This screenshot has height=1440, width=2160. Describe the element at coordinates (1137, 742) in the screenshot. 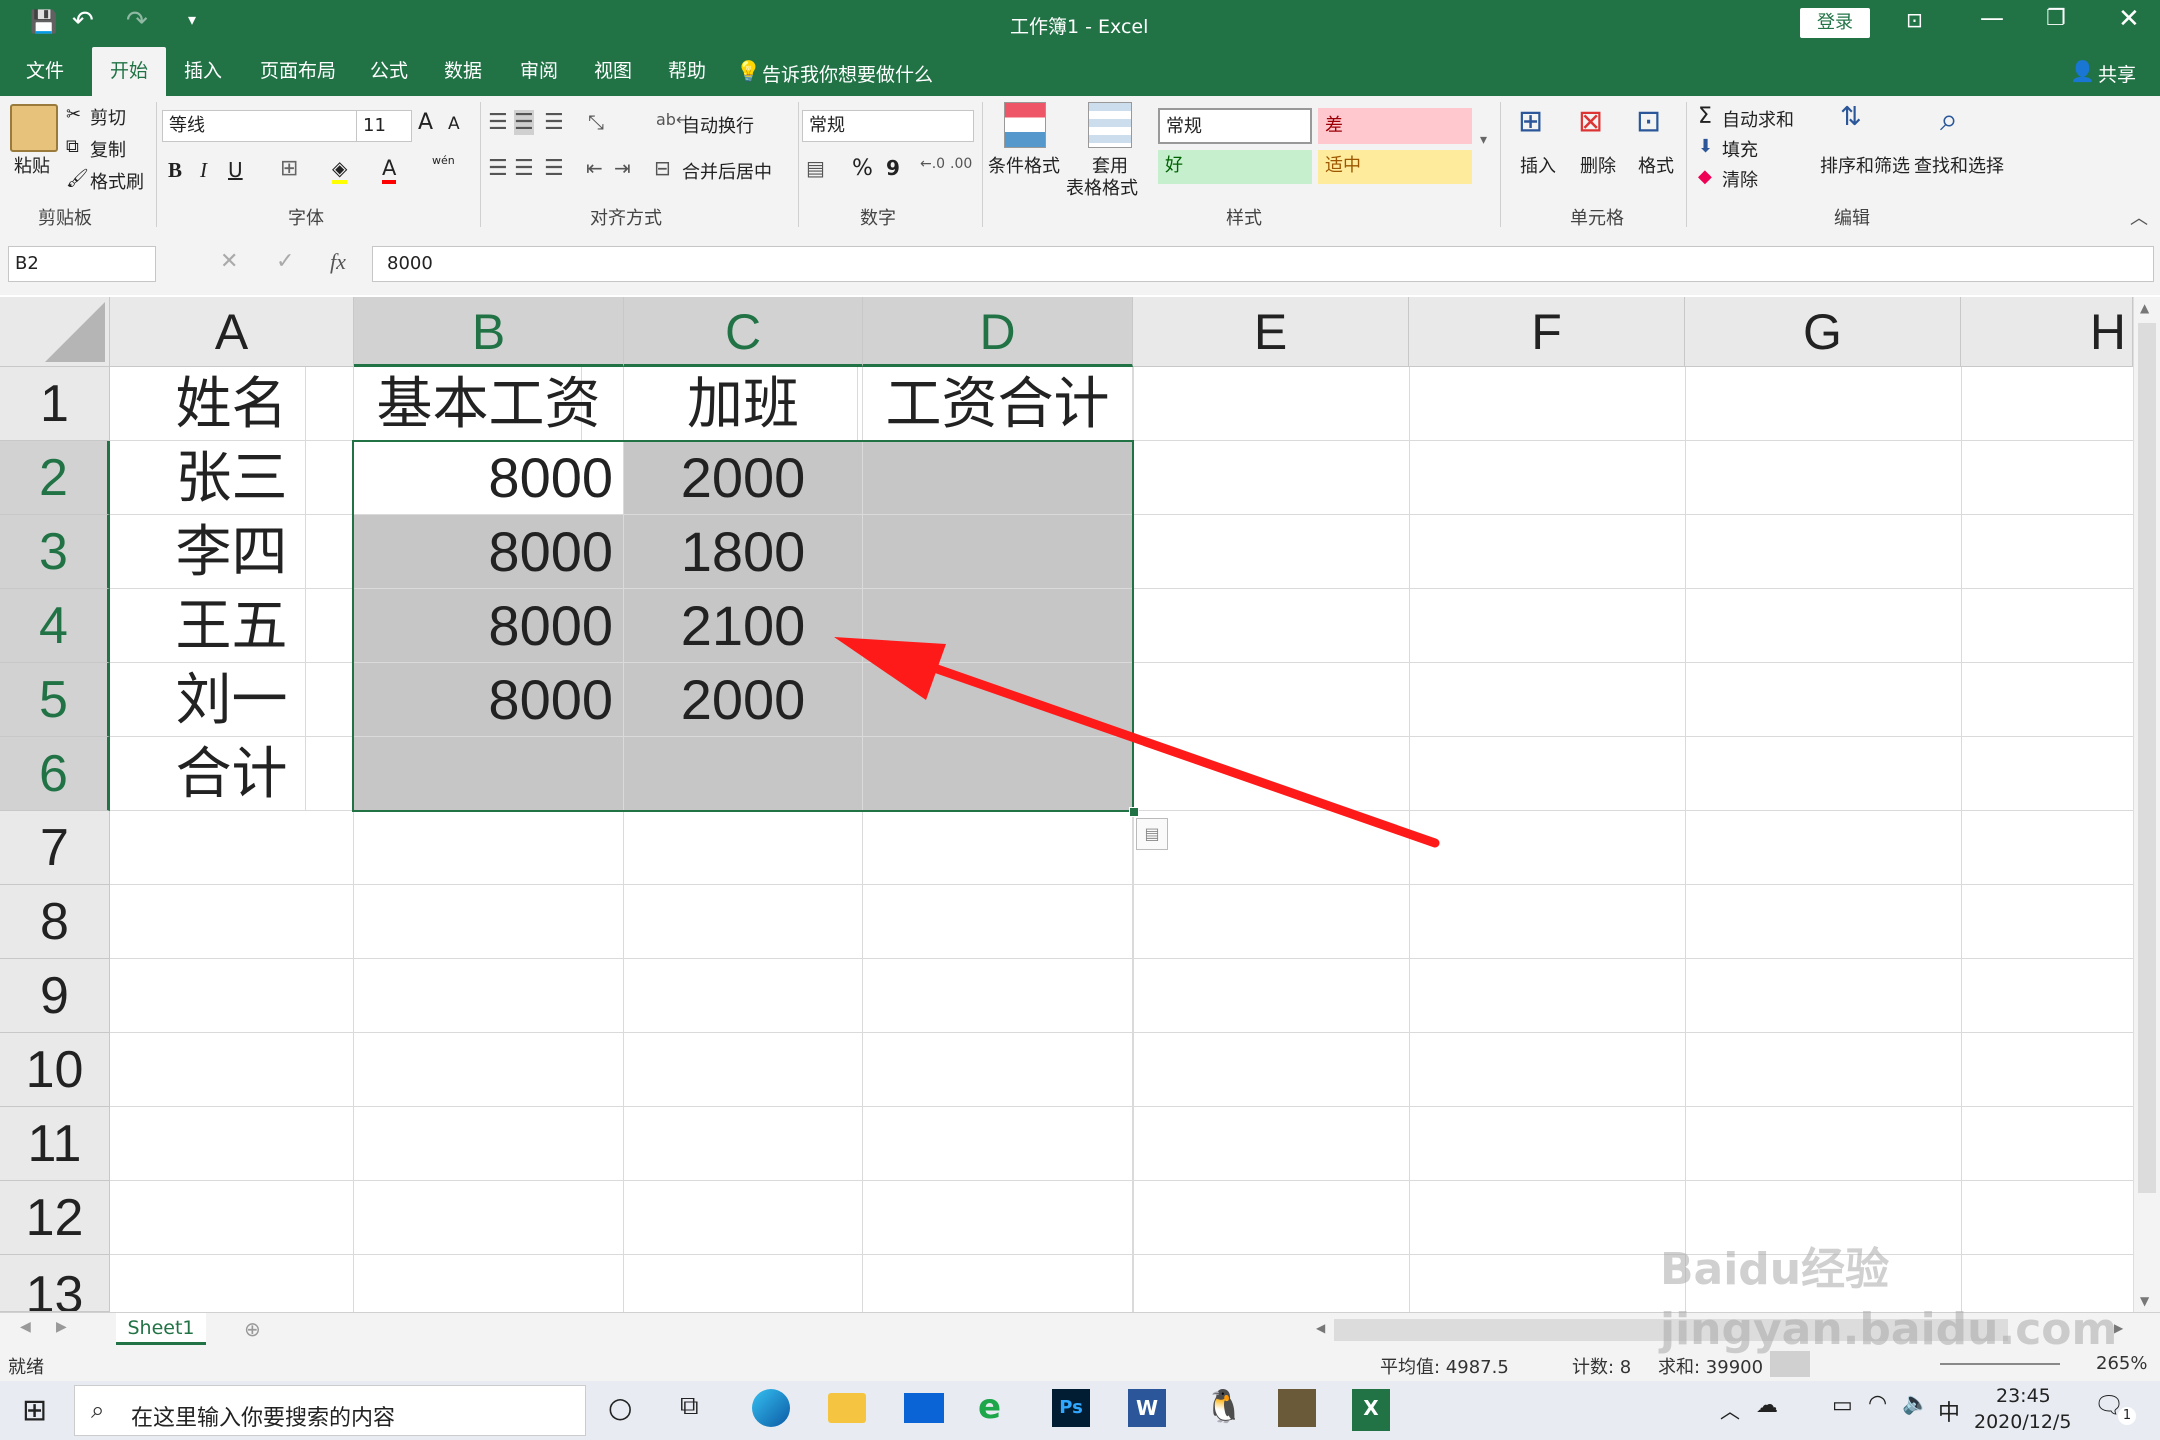

I see `red-arrow` at that location.